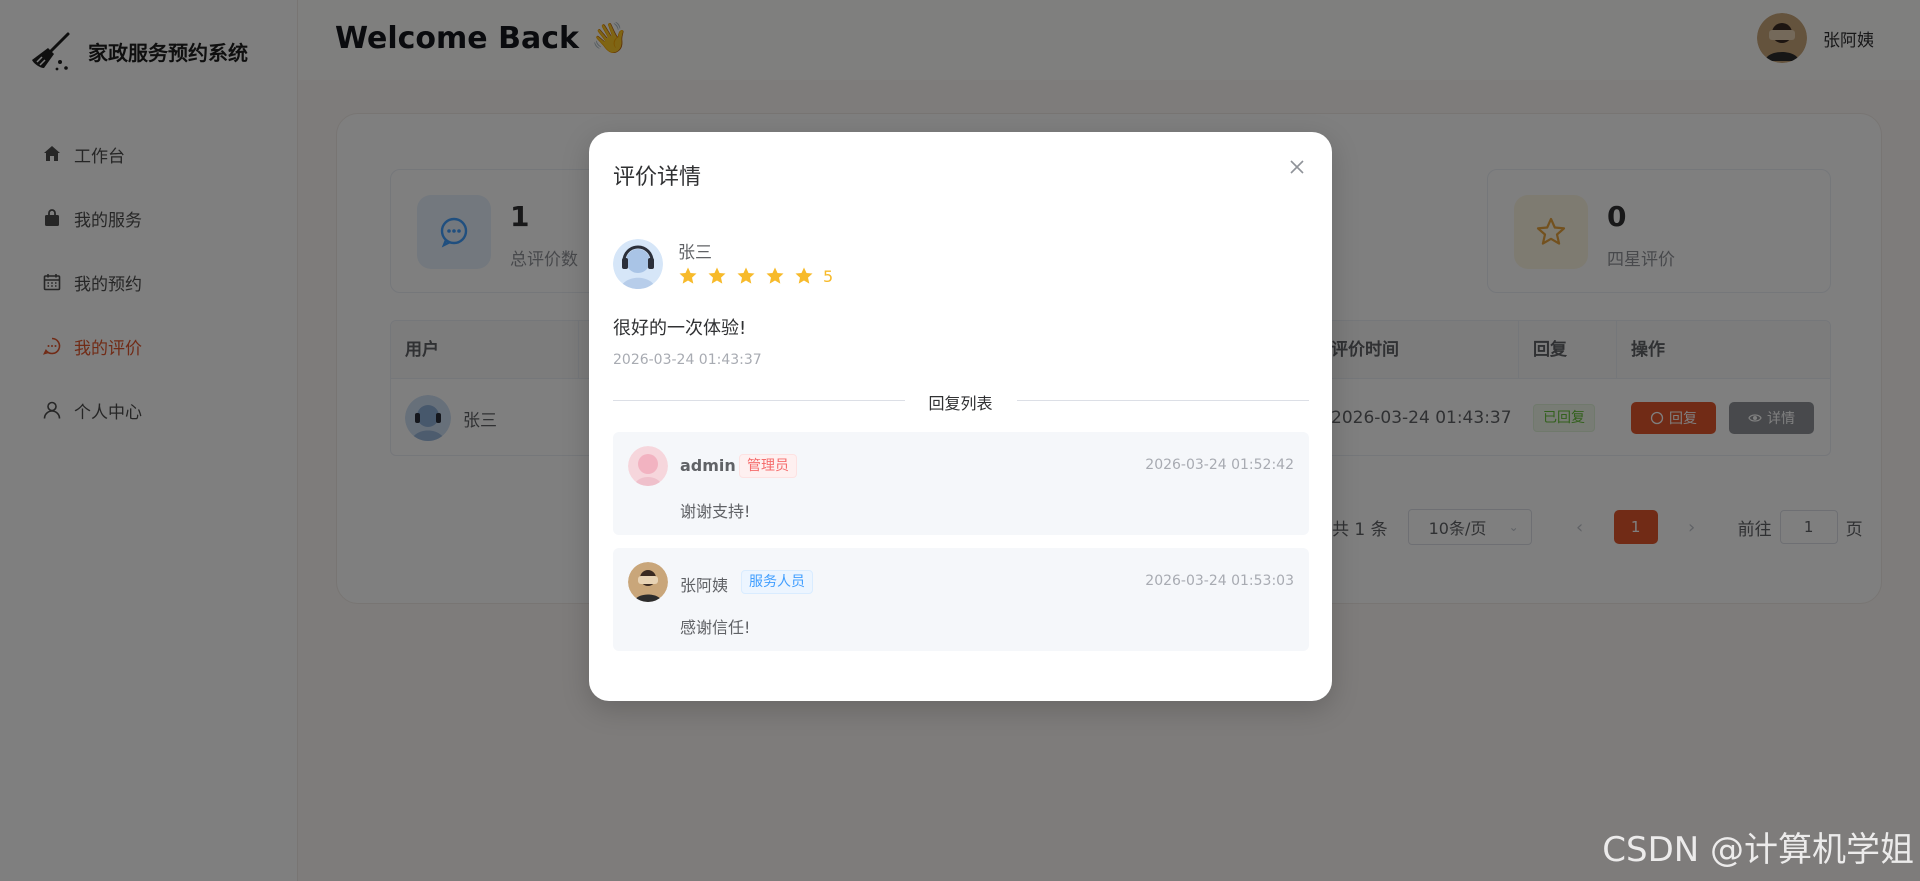  I want to click on role-badge: 服务人员, so click(777, 582).